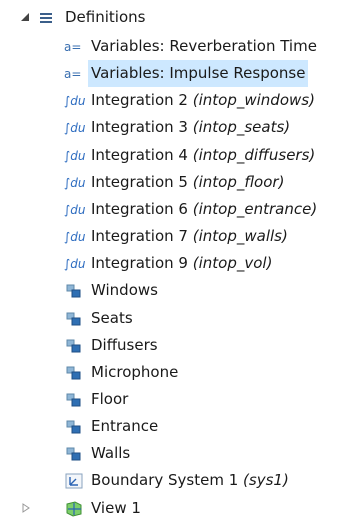 The width and height of the screenshot is (362, 522). I want to click on node-name: Boundary System 1, so click(165, 480).